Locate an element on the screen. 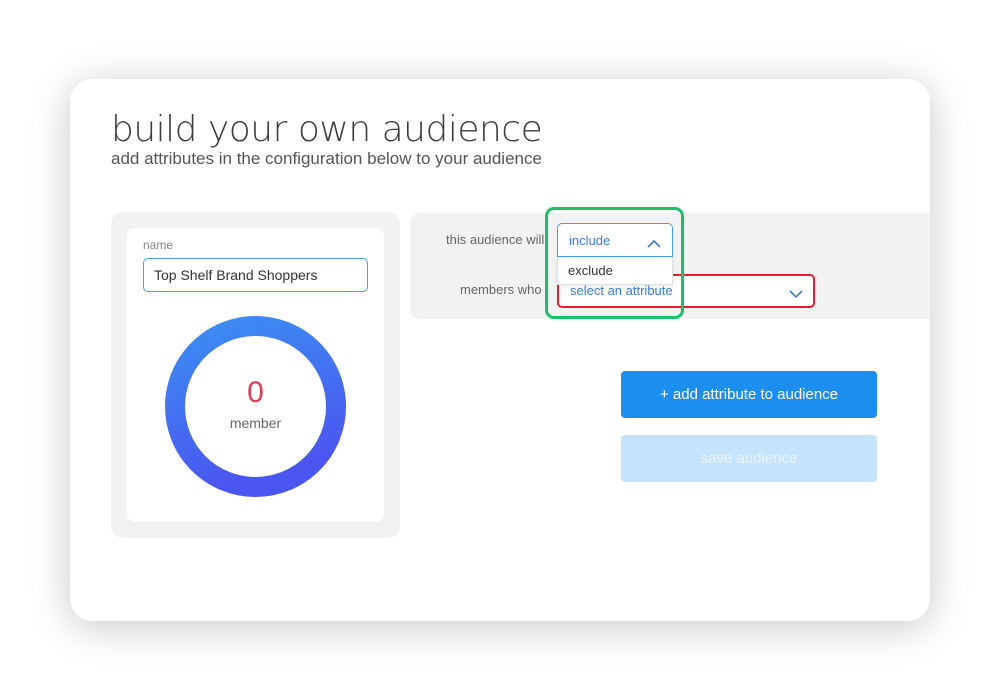  include-select-value: include is located at coordinates (590, 240).